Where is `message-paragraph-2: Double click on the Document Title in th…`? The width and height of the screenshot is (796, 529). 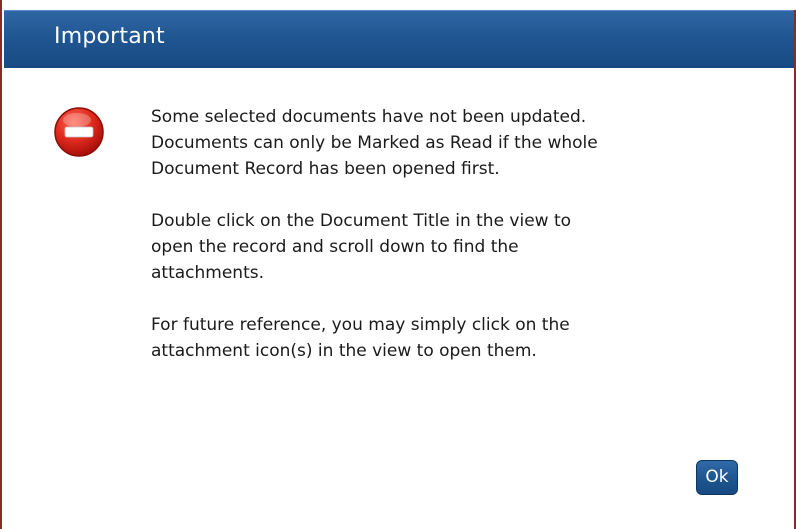 message-paragraph-2: Double click on the Document Title in th… is located at coordinates (361, 247).